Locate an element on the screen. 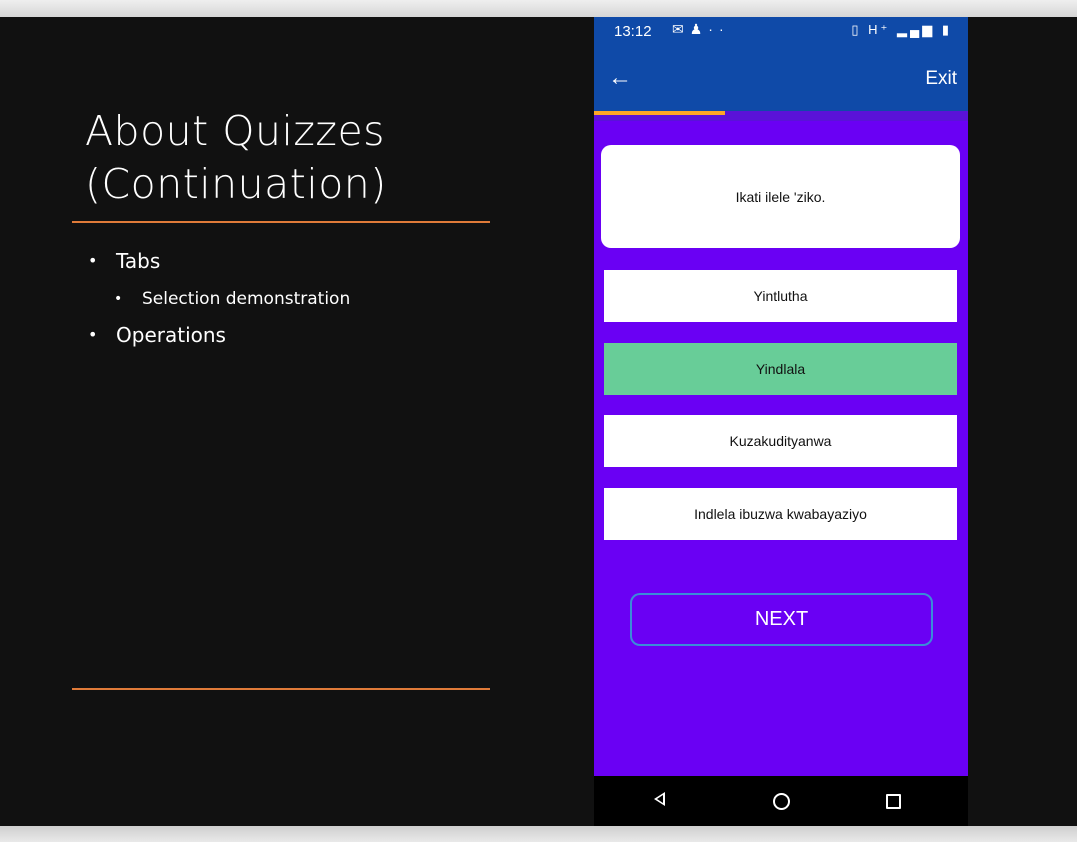  notification-icons: ✉♟·· is located at coordinates (701, 29).